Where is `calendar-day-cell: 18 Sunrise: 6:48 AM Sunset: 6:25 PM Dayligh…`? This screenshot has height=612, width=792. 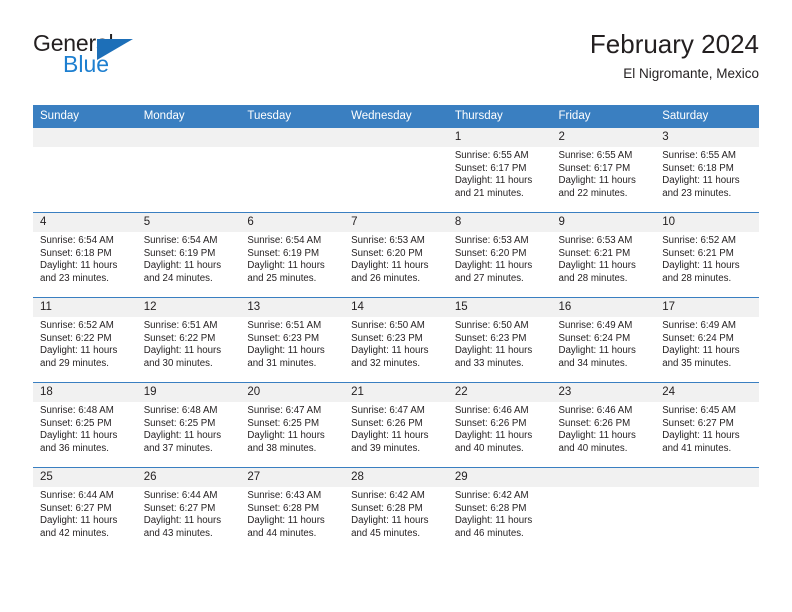 calendar-day-cell: 18 Sunrise: 6:48 AM Sunset: 6:25 PM Dayligh… is located at coordinates (85, 425).